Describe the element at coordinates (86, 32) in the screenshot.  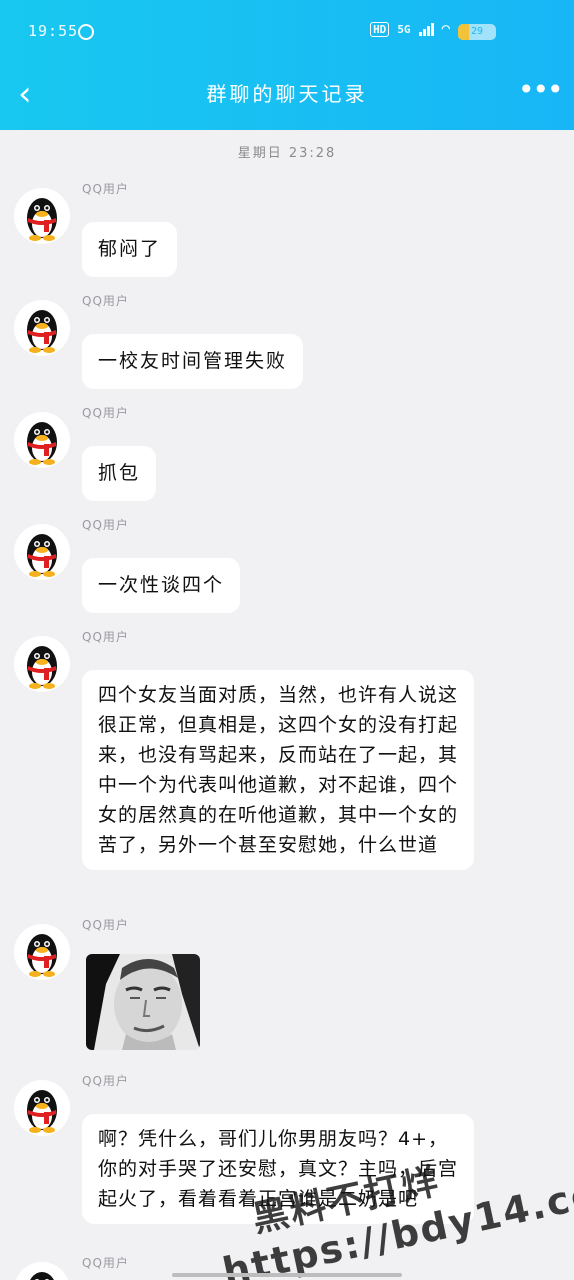
I see `app-notification-icon` at that location.